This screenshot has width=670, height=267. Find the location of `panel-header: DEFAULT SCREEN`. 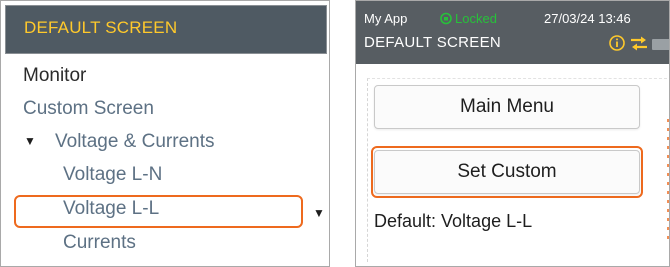

panel-header: DEFAULT SCREEN is located at coordinates (166, 29).